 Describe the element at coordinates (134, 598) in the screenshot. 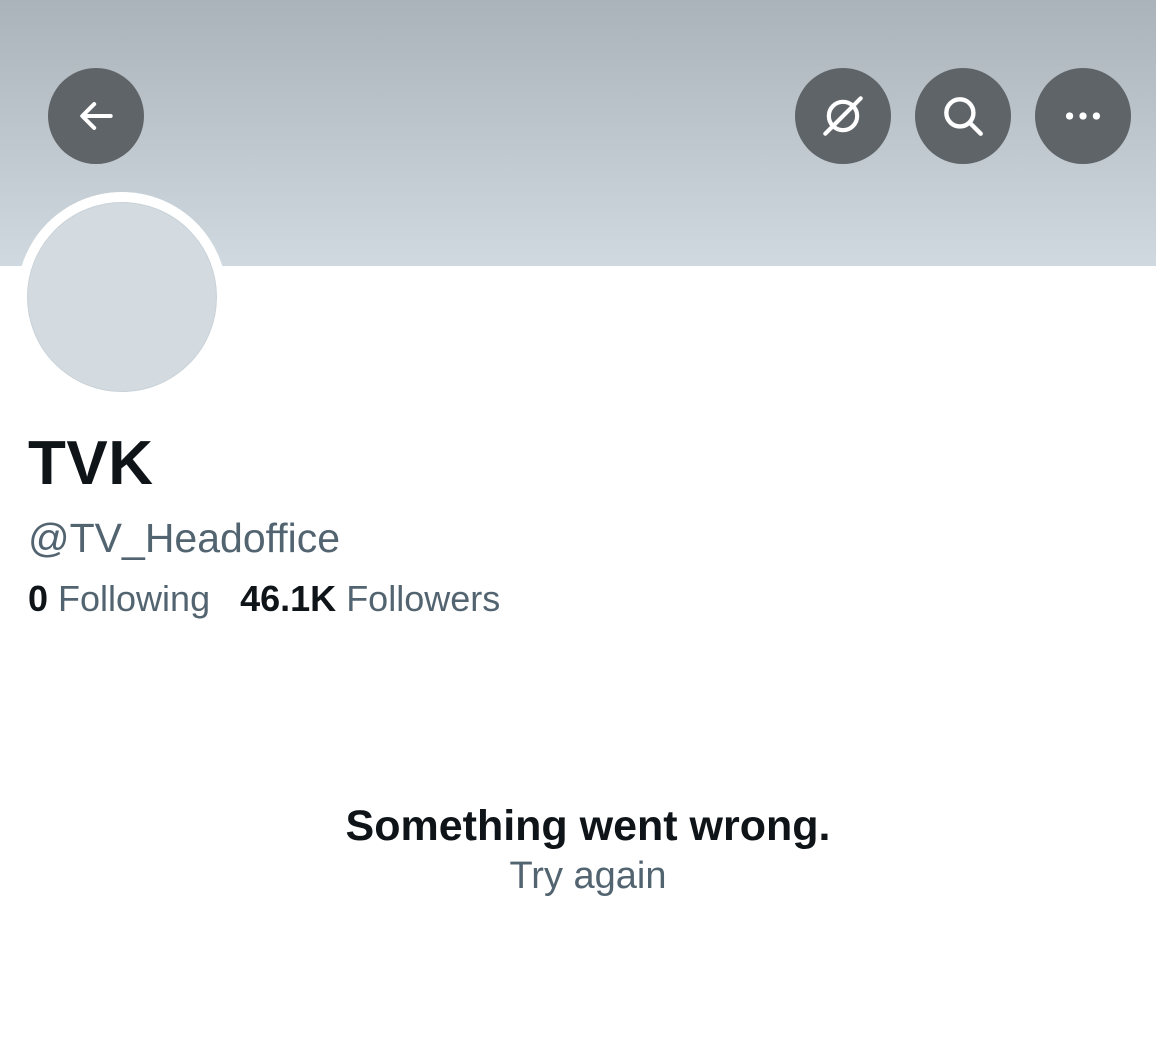

I see `following-label: Following` at that location.